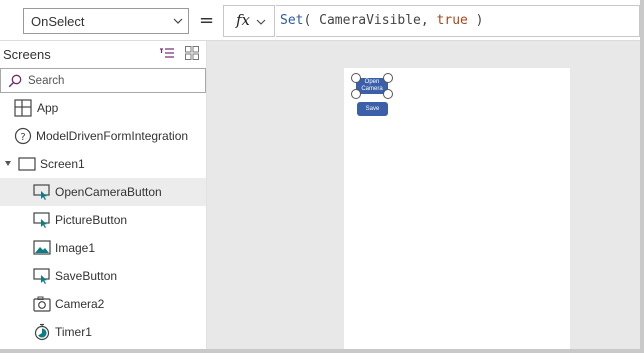 The width and height of the screenshot is (644, 353). I want to click on tree-item-label: ModelDrivenFormIntegration, so click(112, 136).